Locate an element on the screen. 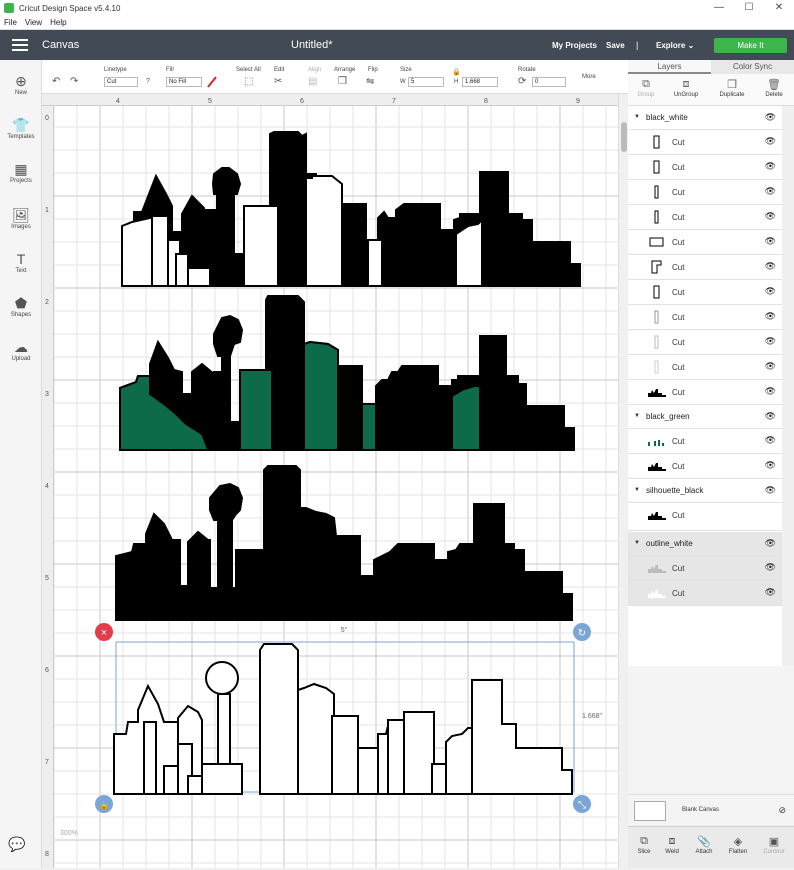 The image size is (794, 870). rotate-input: 0 is located at coordinates (549, 82).